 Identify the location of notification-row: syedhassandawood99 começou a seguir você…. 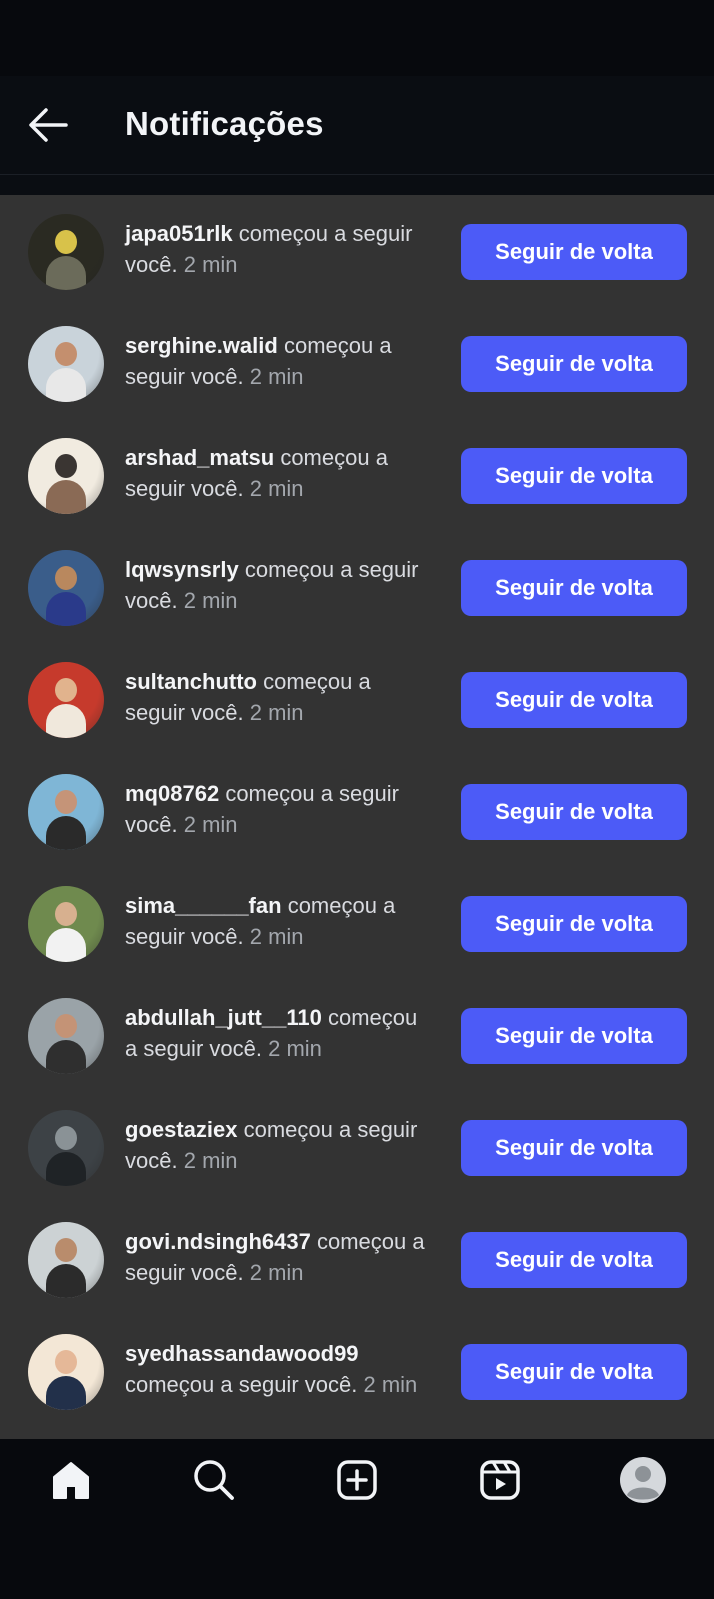
(357, 1371).